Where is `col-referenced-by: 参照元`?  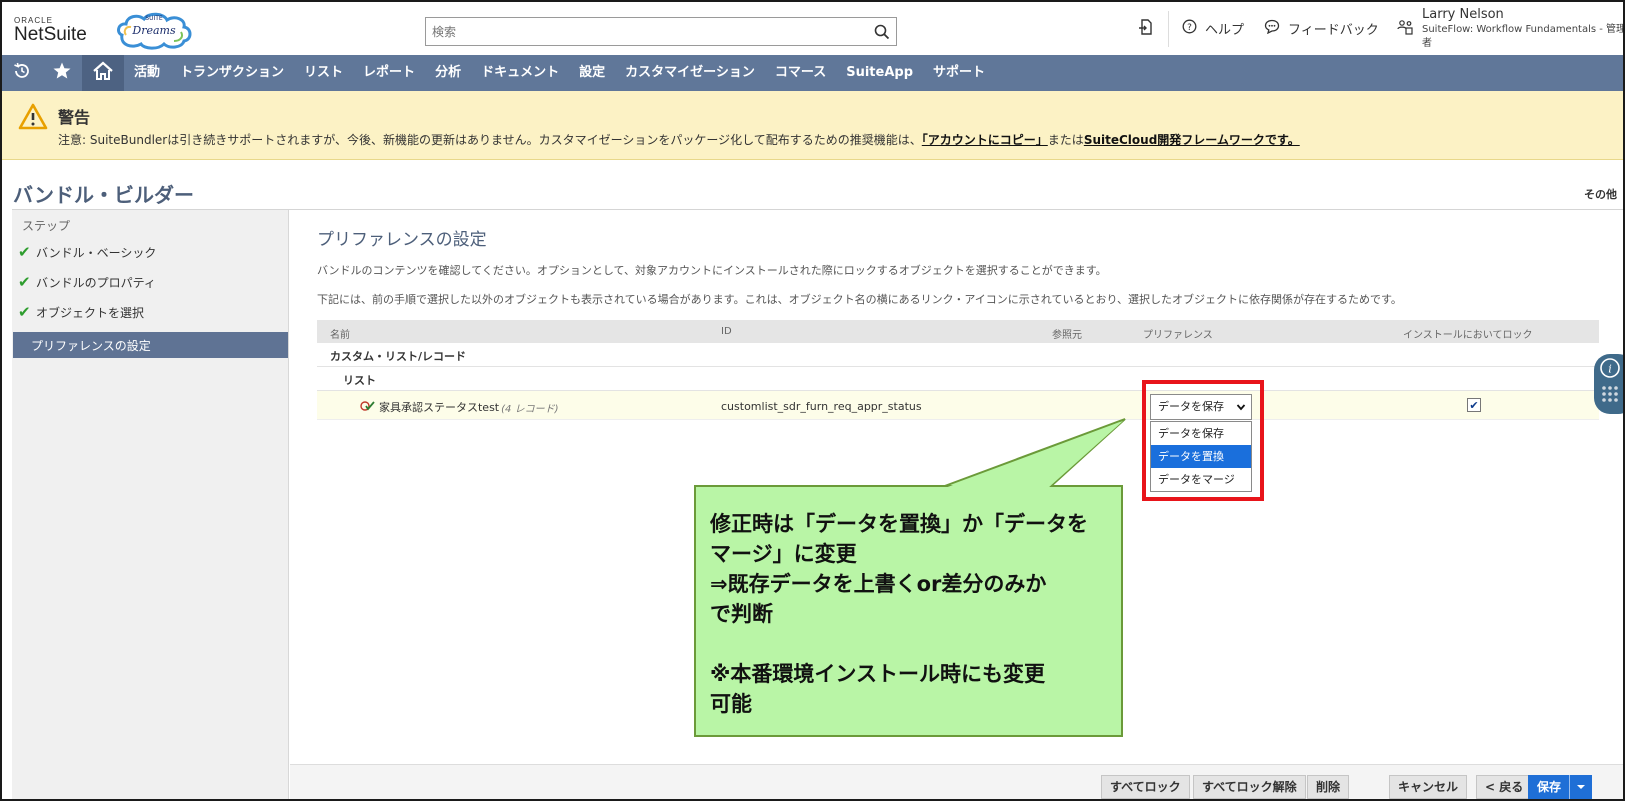
col-referenced-by: 参照元 is located at coordinates (1067, 333).